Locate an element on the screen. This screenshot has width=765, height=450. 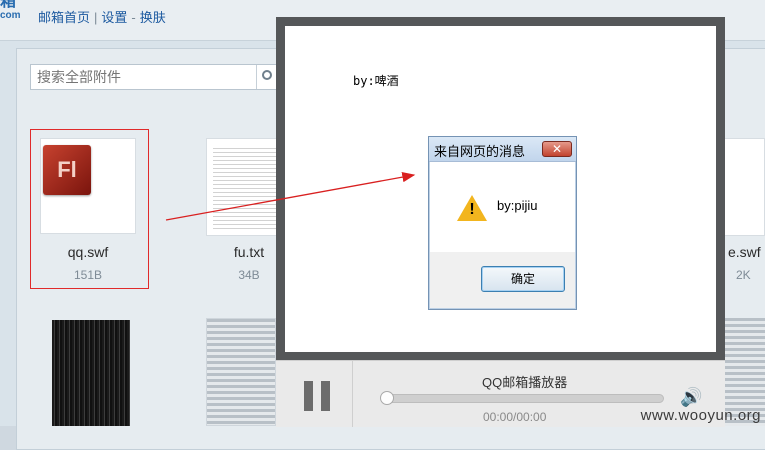
link-dash: - is located at coordinates (133, 17).